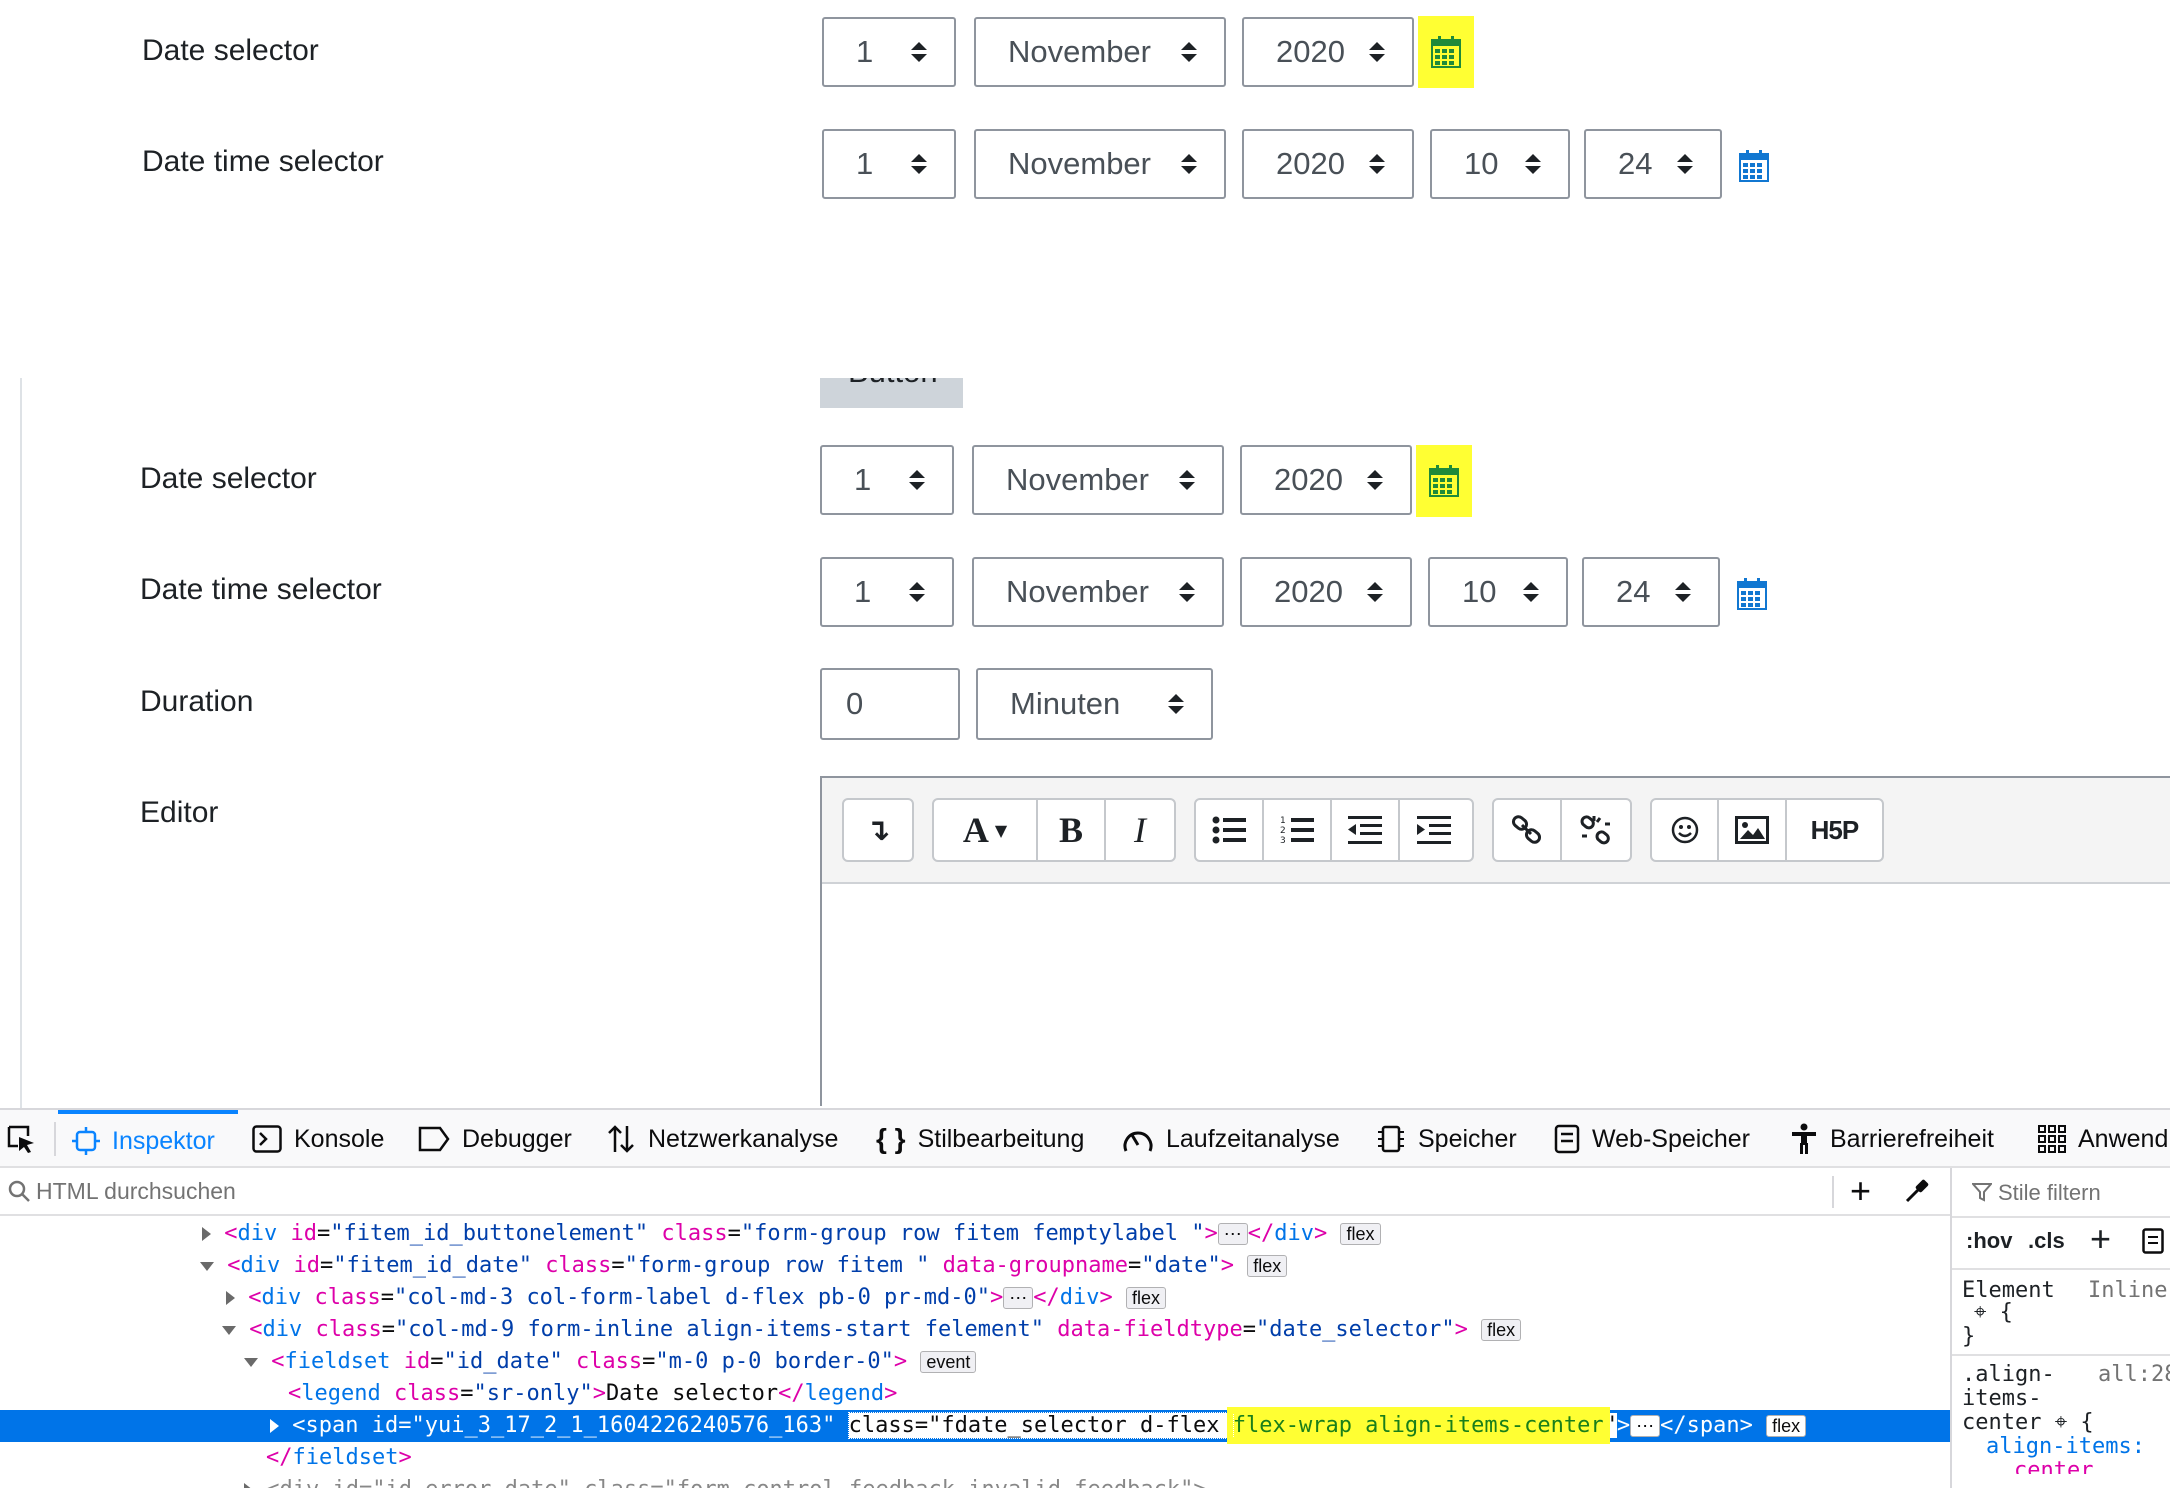 The image size is (2170, 1488). Describe the element at coordinates (1446, 1139) in the screenshot. I see `tab-speicher: Speicher` at that location.